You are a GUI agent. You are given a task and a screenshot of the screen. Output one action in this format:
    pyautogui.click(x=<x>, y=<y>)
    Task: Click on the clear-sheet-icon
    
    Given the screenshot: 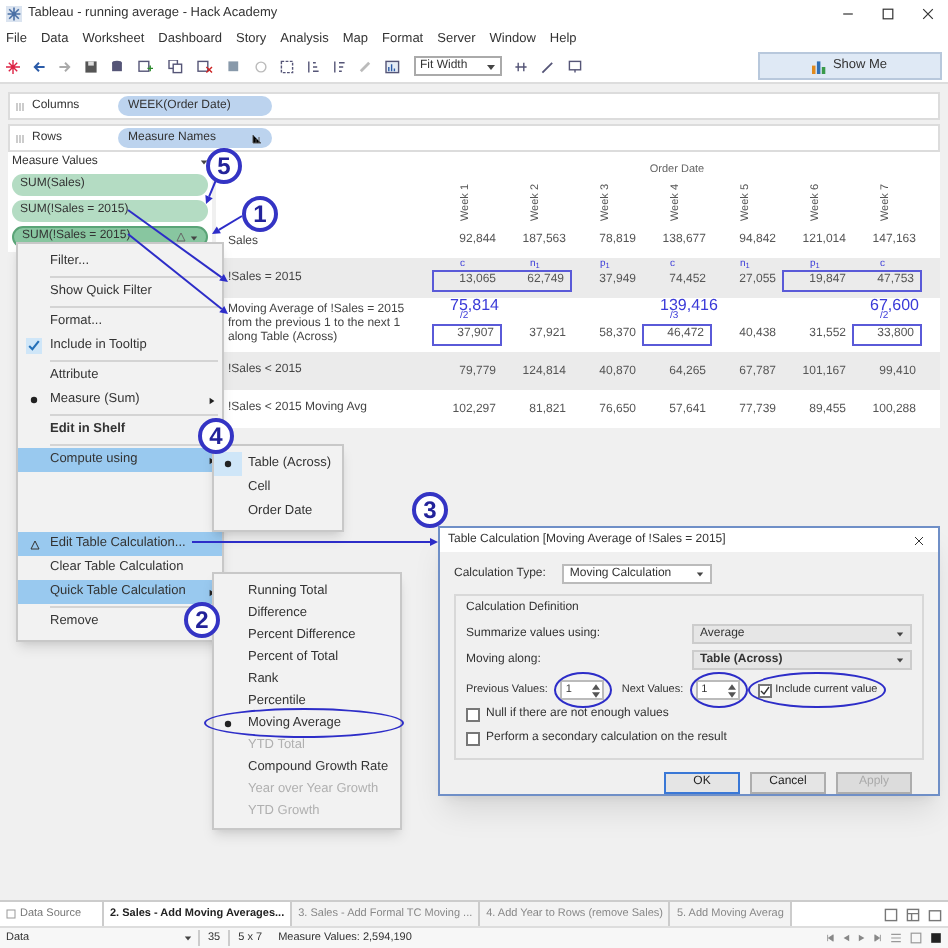 What is the action you would take?
    pyautogui.click(x=205, y=66)
    